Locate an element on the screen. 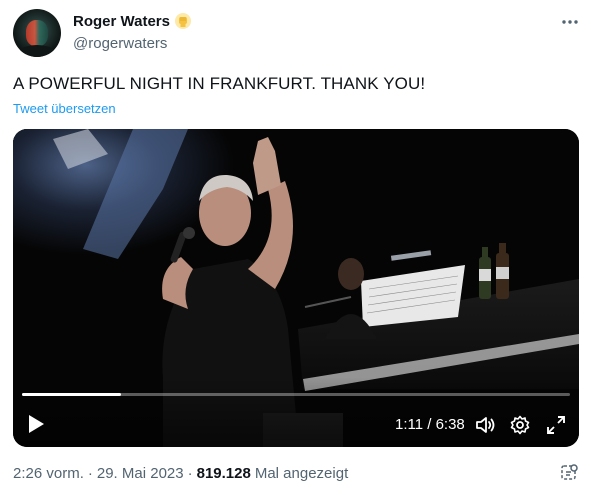  more-options-button is located at coordinates (570, 22).